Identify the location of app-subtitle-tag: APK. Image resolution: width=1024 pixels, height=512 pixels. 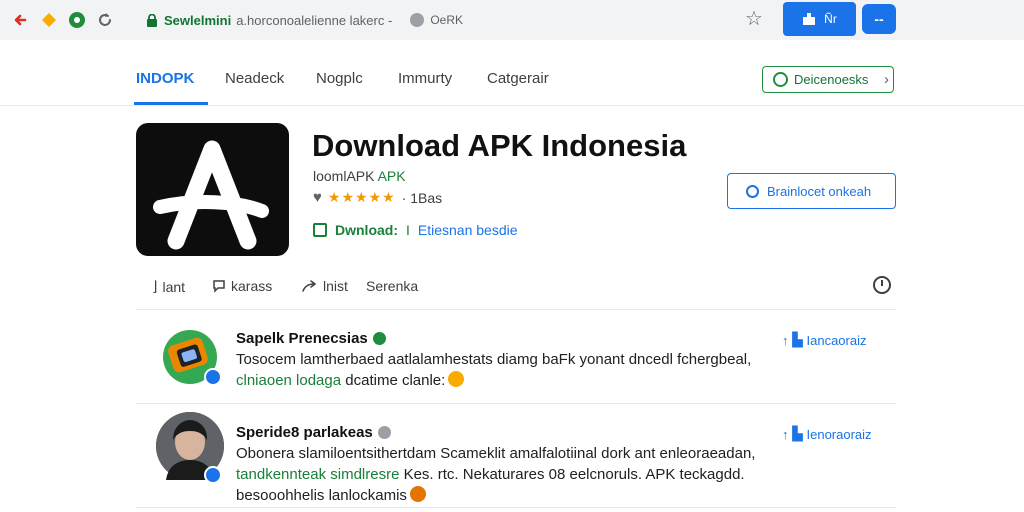
(391, 176).